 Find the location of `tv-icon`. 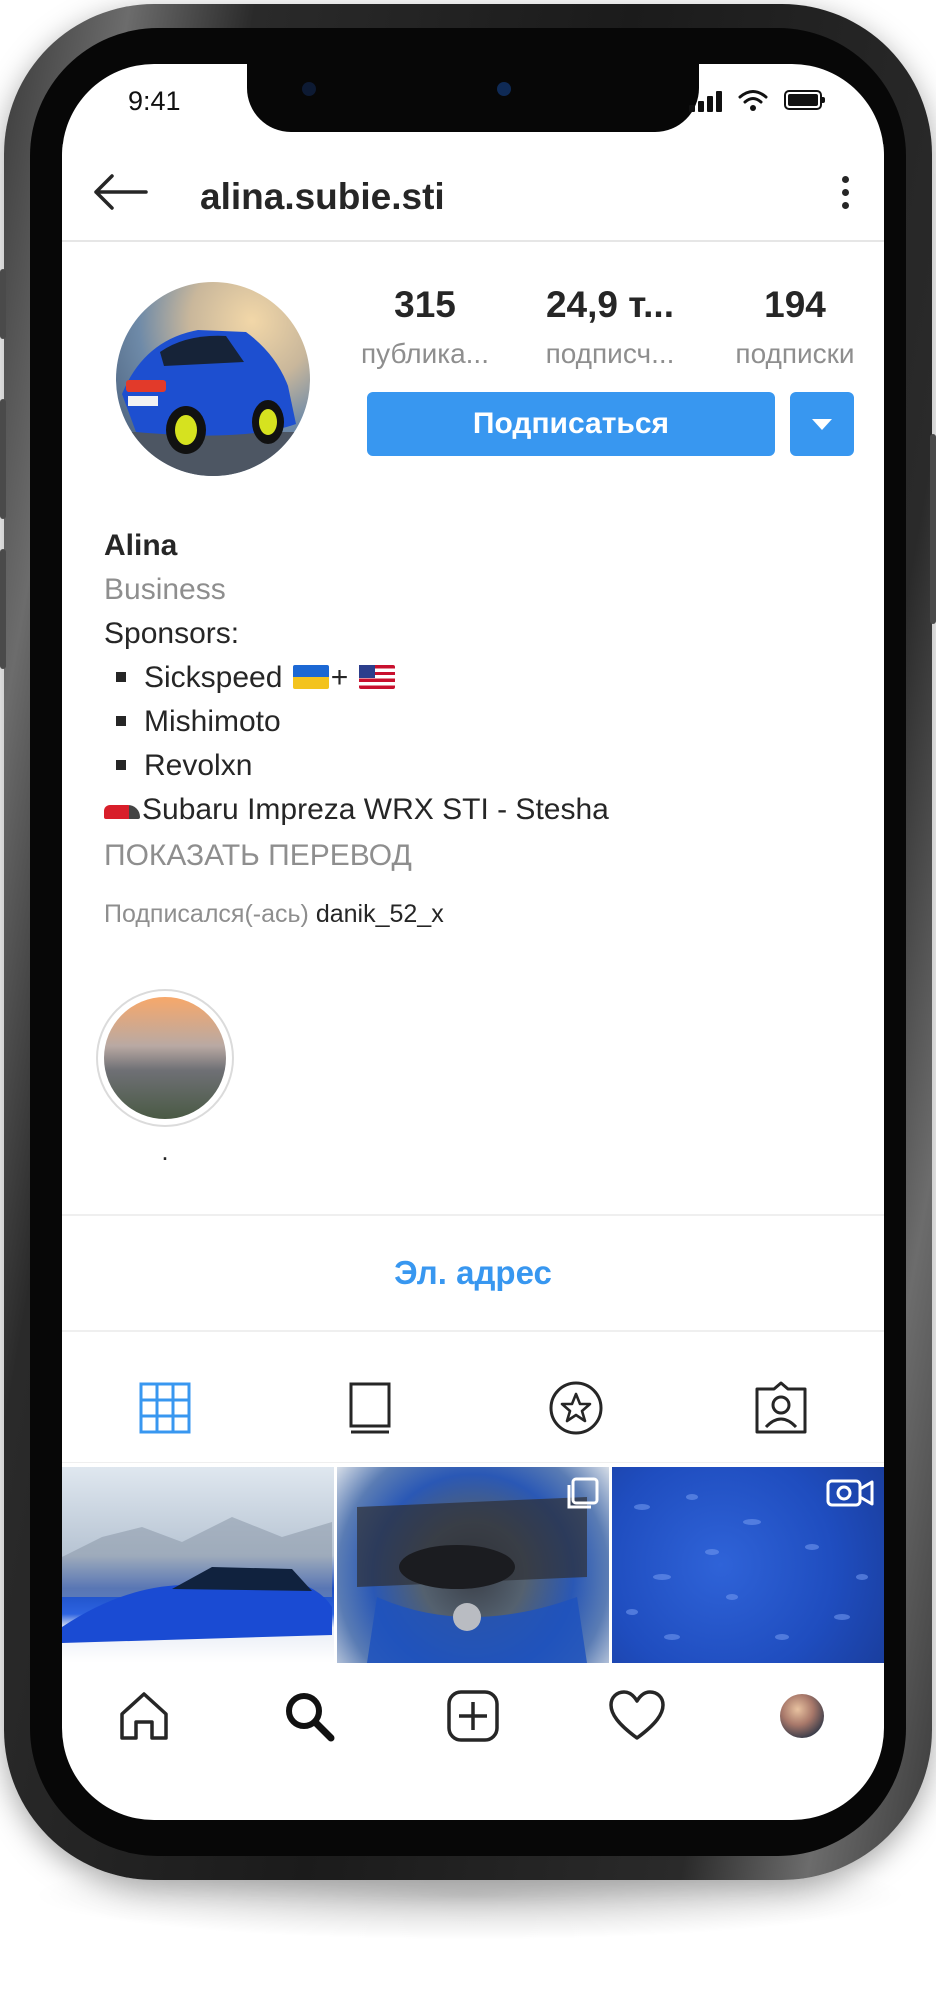

tv-icon is located at coordinates (370, 1408).